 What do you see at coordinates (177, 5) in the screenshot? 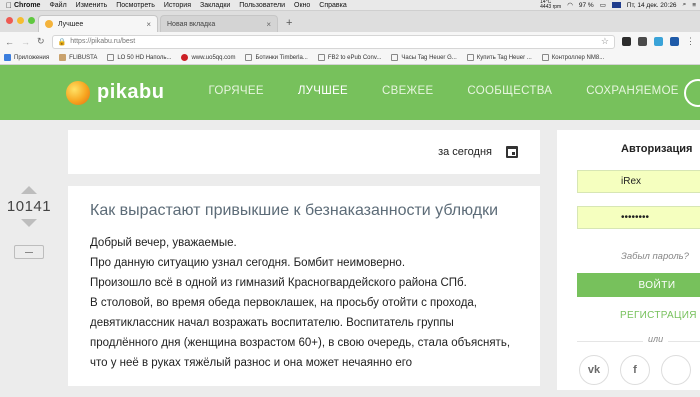
I see `menu-history: История` at bounding box center [177, 5].